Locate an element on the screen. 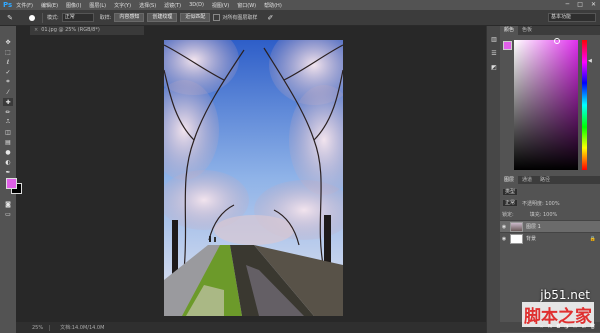 Image resolution: width=600 pixels, height=333 pixels. divider is located at coordinates (42, 17).